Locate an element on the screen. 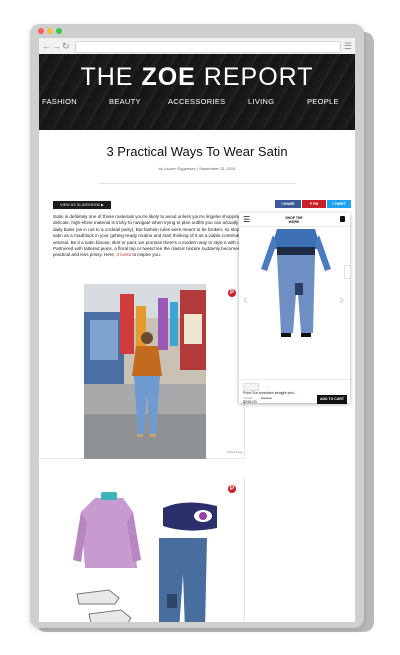 This screenshot has width=400, height=655. product-model-image is located at coordinates (296, 285).